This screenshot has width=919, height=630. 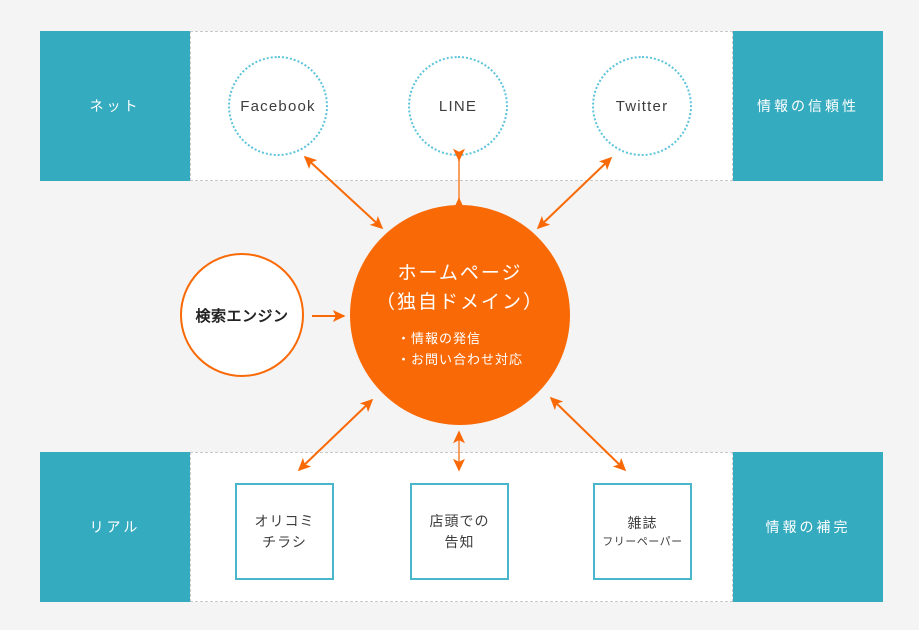 I want to click on hub-bullet-2: ・お問い合わせ対応, so click(x=459, y=359).